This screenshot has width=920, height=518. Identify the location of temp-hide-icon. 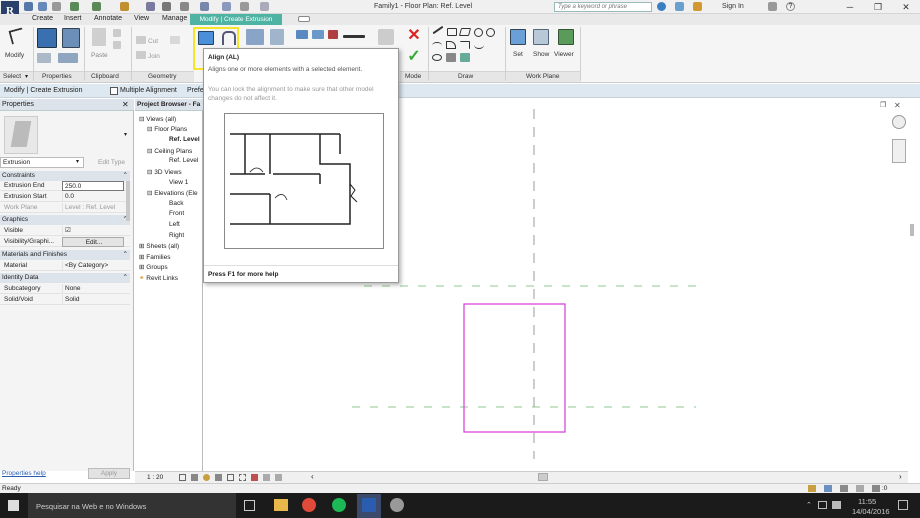
(254, 477).